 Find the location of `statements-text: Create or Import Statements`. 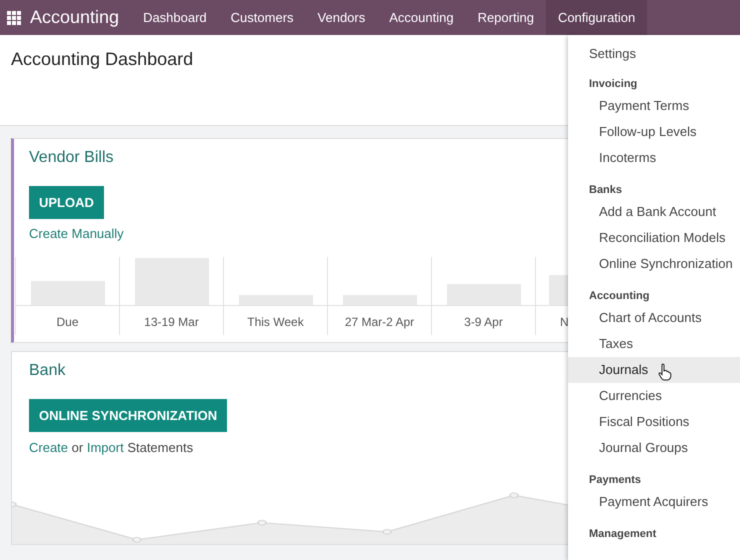

statements-text: Create or Import Statements is located at coordinates (111, 447).